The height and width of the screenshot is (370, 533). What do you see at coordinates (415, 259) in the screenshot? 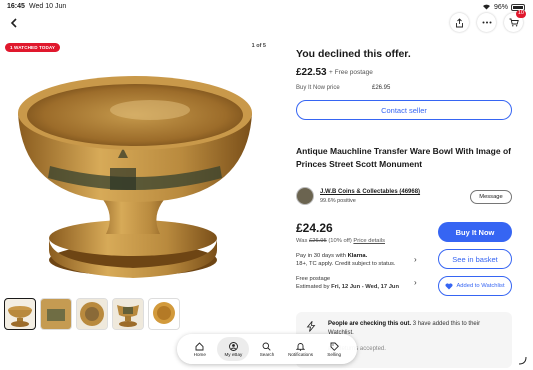
I see `klarna-chevron-icon: ›` at bounding box center [415, 259].